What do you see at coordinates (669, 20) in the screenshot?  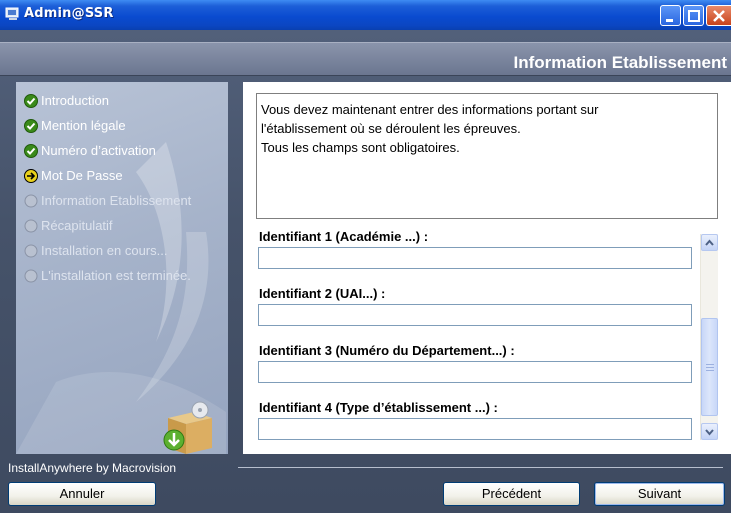 I see `minimize-icon` at bounding box center [669, 20].